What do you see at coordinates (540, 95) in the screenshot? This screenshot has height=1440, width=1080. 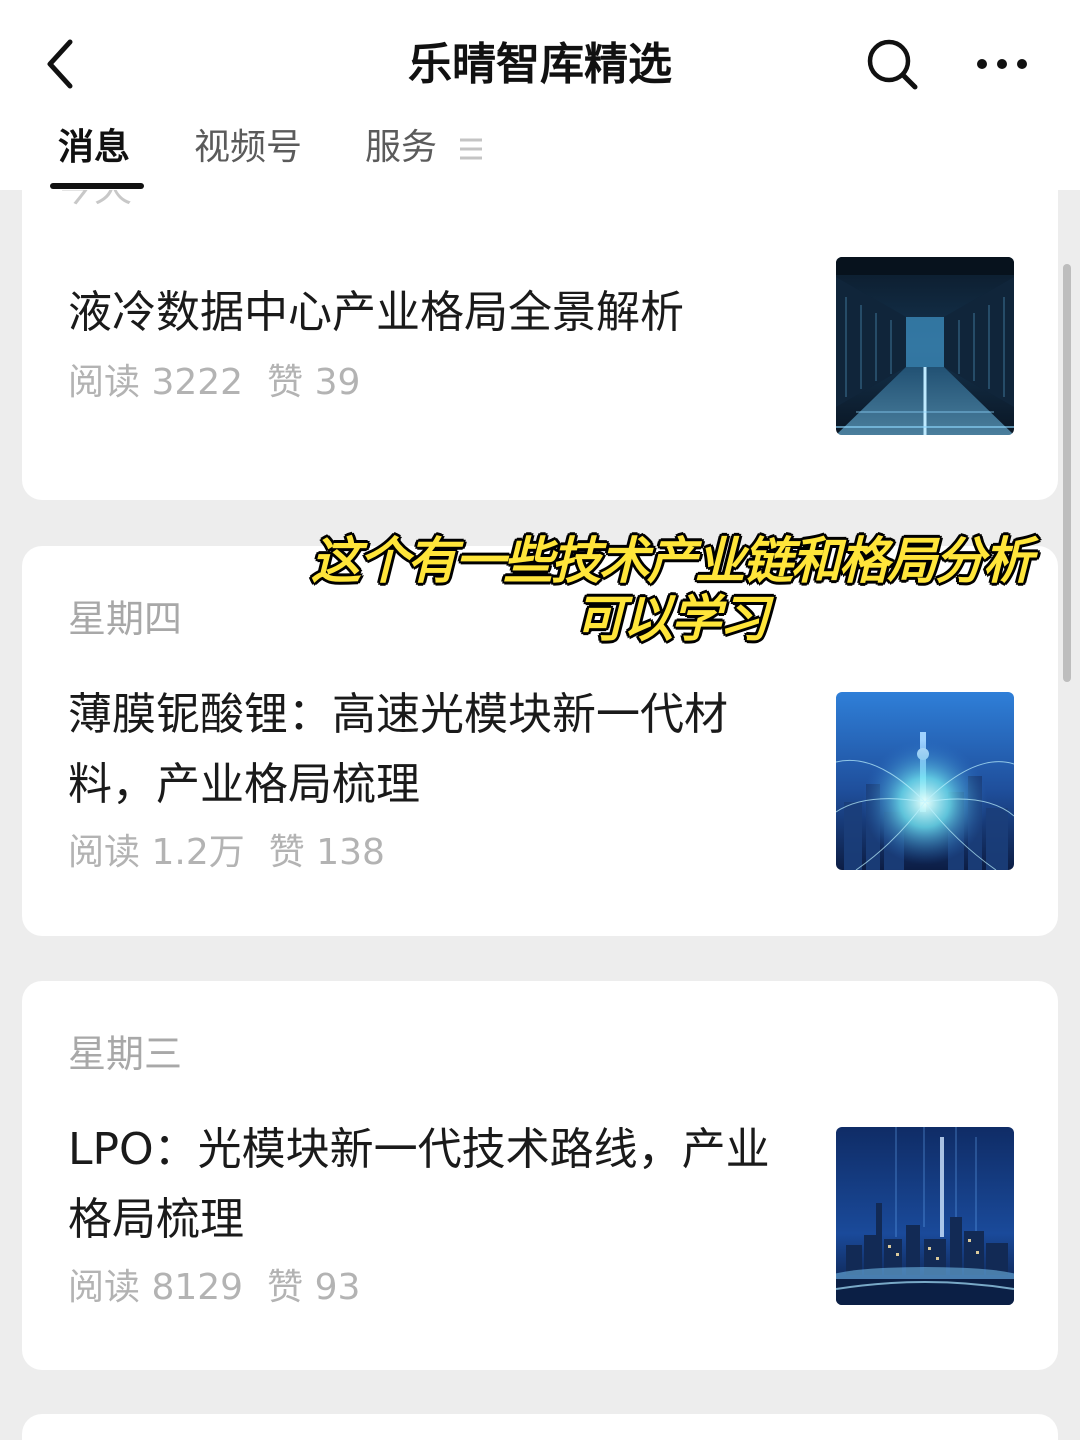 I see `top-bar: 乐晴智库精选 消息 视频号 服务` at bounding box center [540, 95].